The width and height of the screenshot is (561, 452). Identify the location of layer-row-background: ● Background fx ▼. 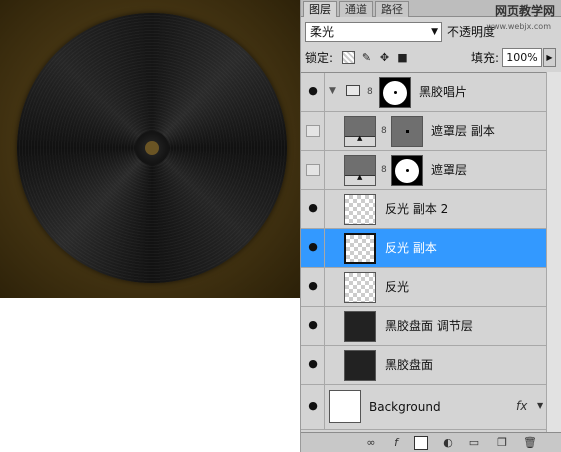
(423, 407).